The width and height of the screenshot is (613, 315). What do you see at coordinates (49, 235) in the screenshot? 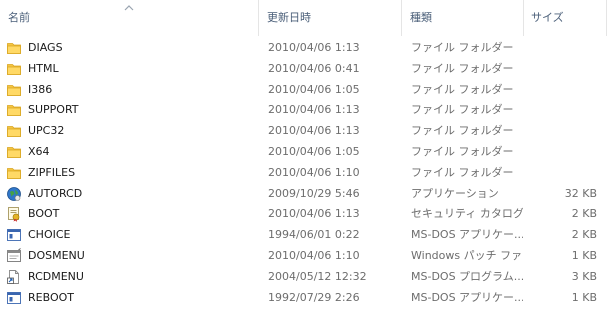
I see `file-name: CHOICE` at bounding box center [49, 235].